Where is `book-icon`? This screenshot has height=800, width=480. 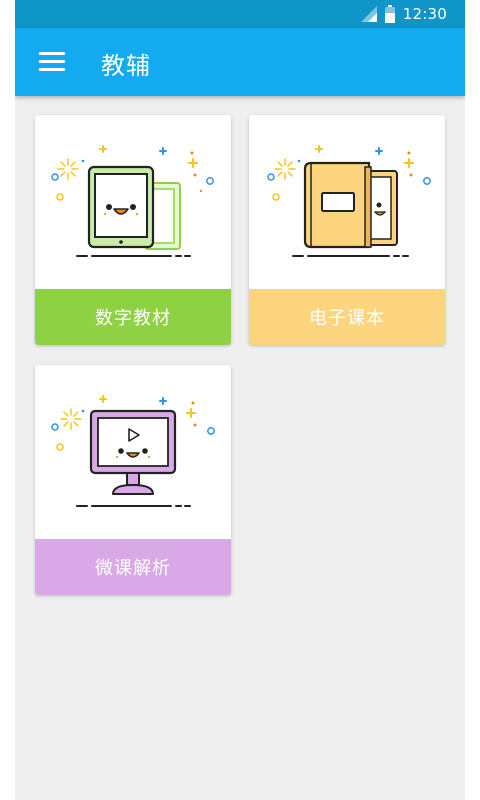 book-icon is located at coordinates (349, 201).